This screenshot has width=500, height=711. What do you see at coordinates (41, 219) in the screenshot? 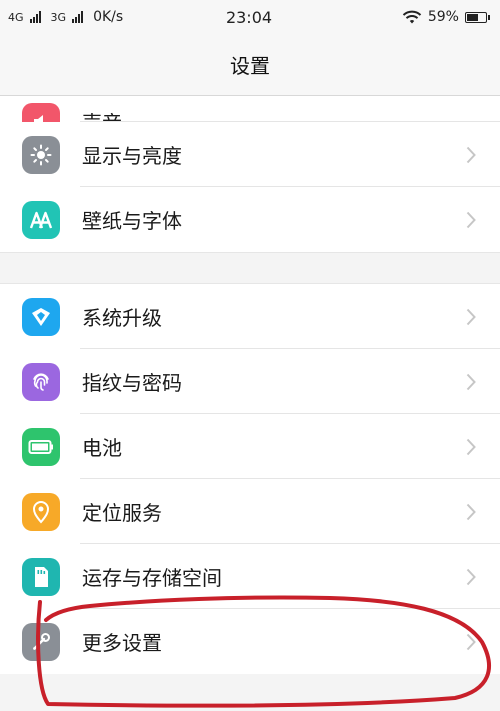
I see `wallpaper-font-icon` at bounding box center [41, 219].